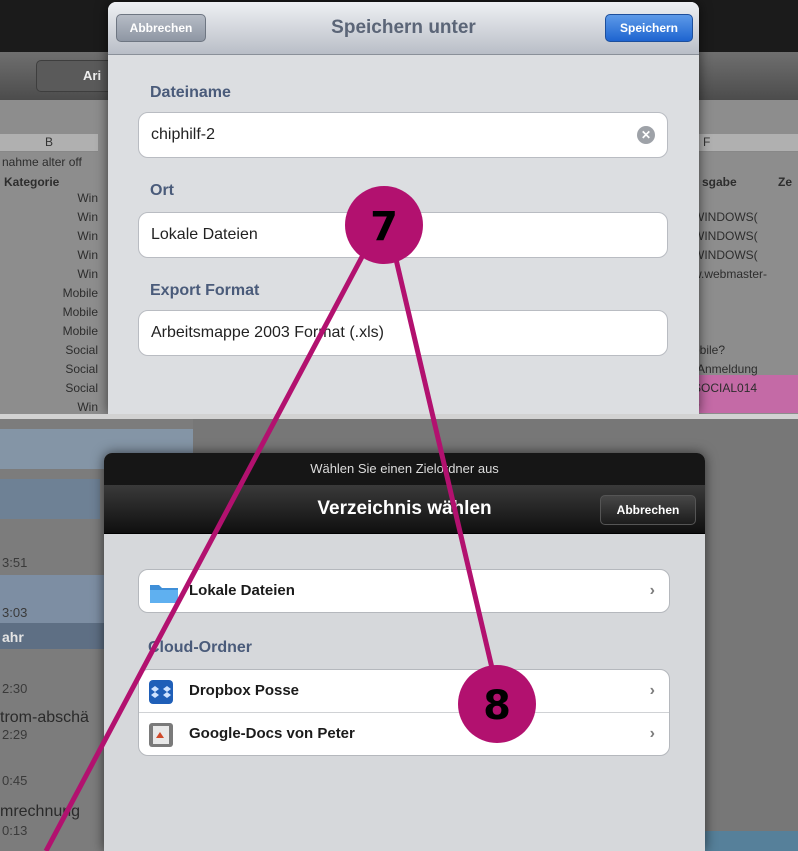 This screenshot has height=851, width=798. What do you see at coordinates (745, 143) in the screenshot?
I see `column-header-f: F` at bounding box center [745, 143].